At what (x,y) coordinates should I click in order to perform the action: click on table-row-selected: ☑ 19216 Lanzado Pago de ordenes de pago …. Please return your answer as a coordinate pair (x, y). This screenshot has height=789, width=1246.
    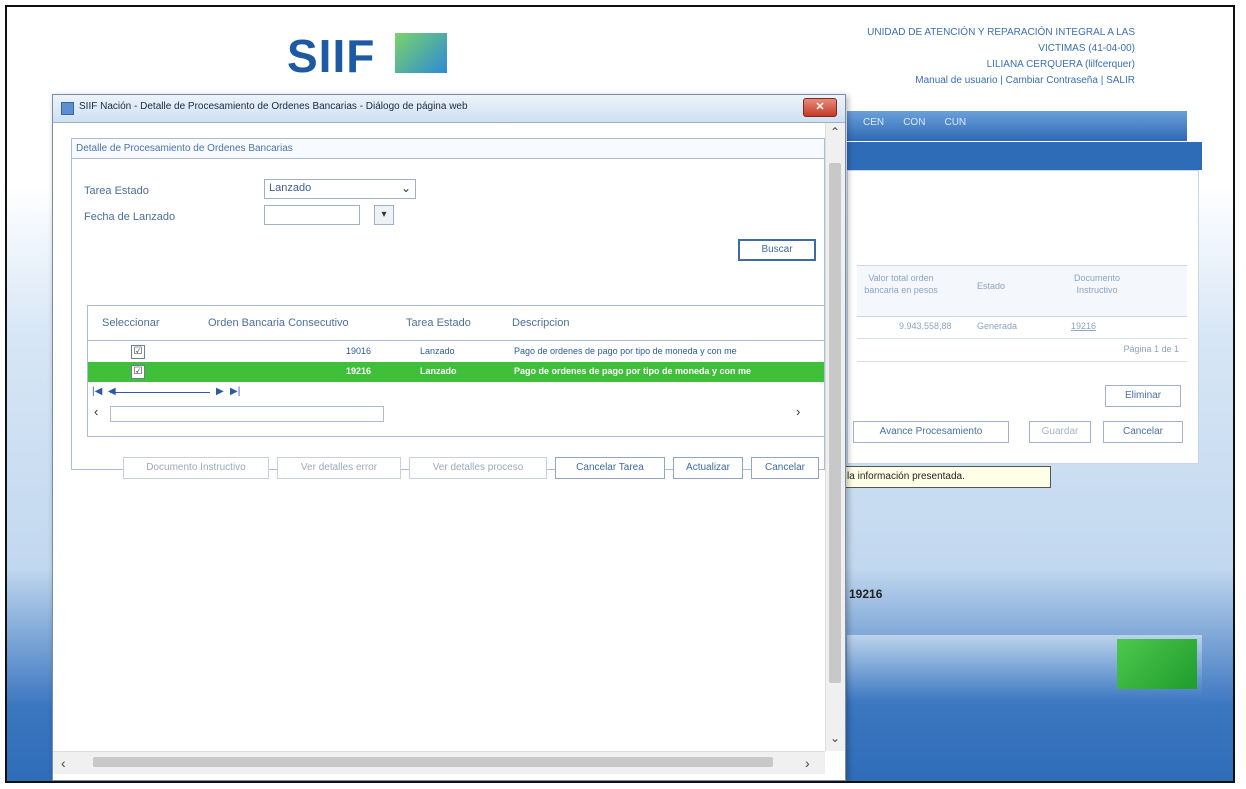
    Looking at the image, I should click on (456, 372).